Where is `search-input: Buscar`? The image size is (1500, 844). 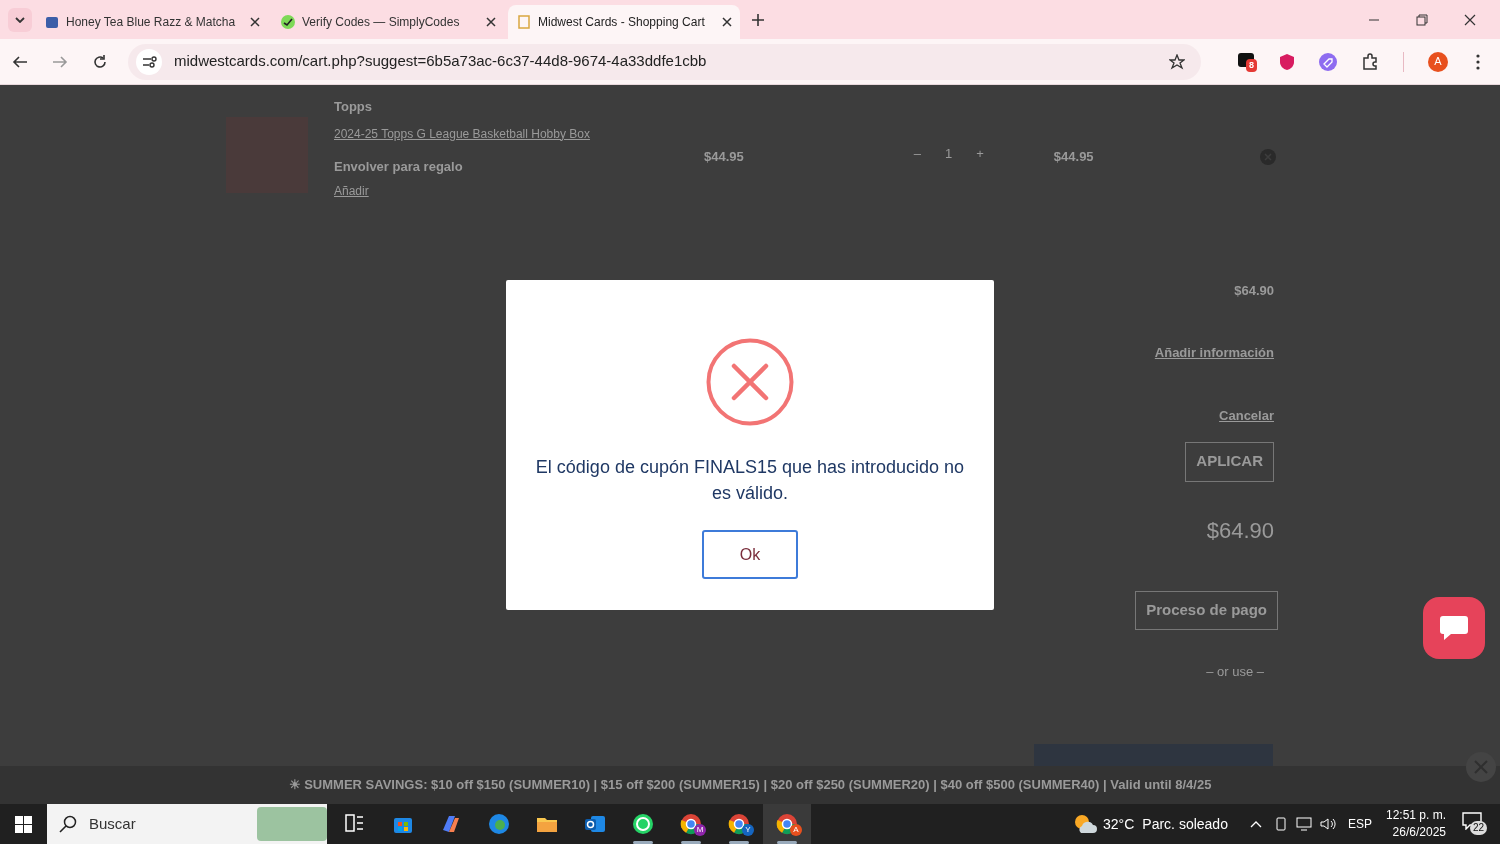 search-input: Buscar is located at coordinates (167, 824).